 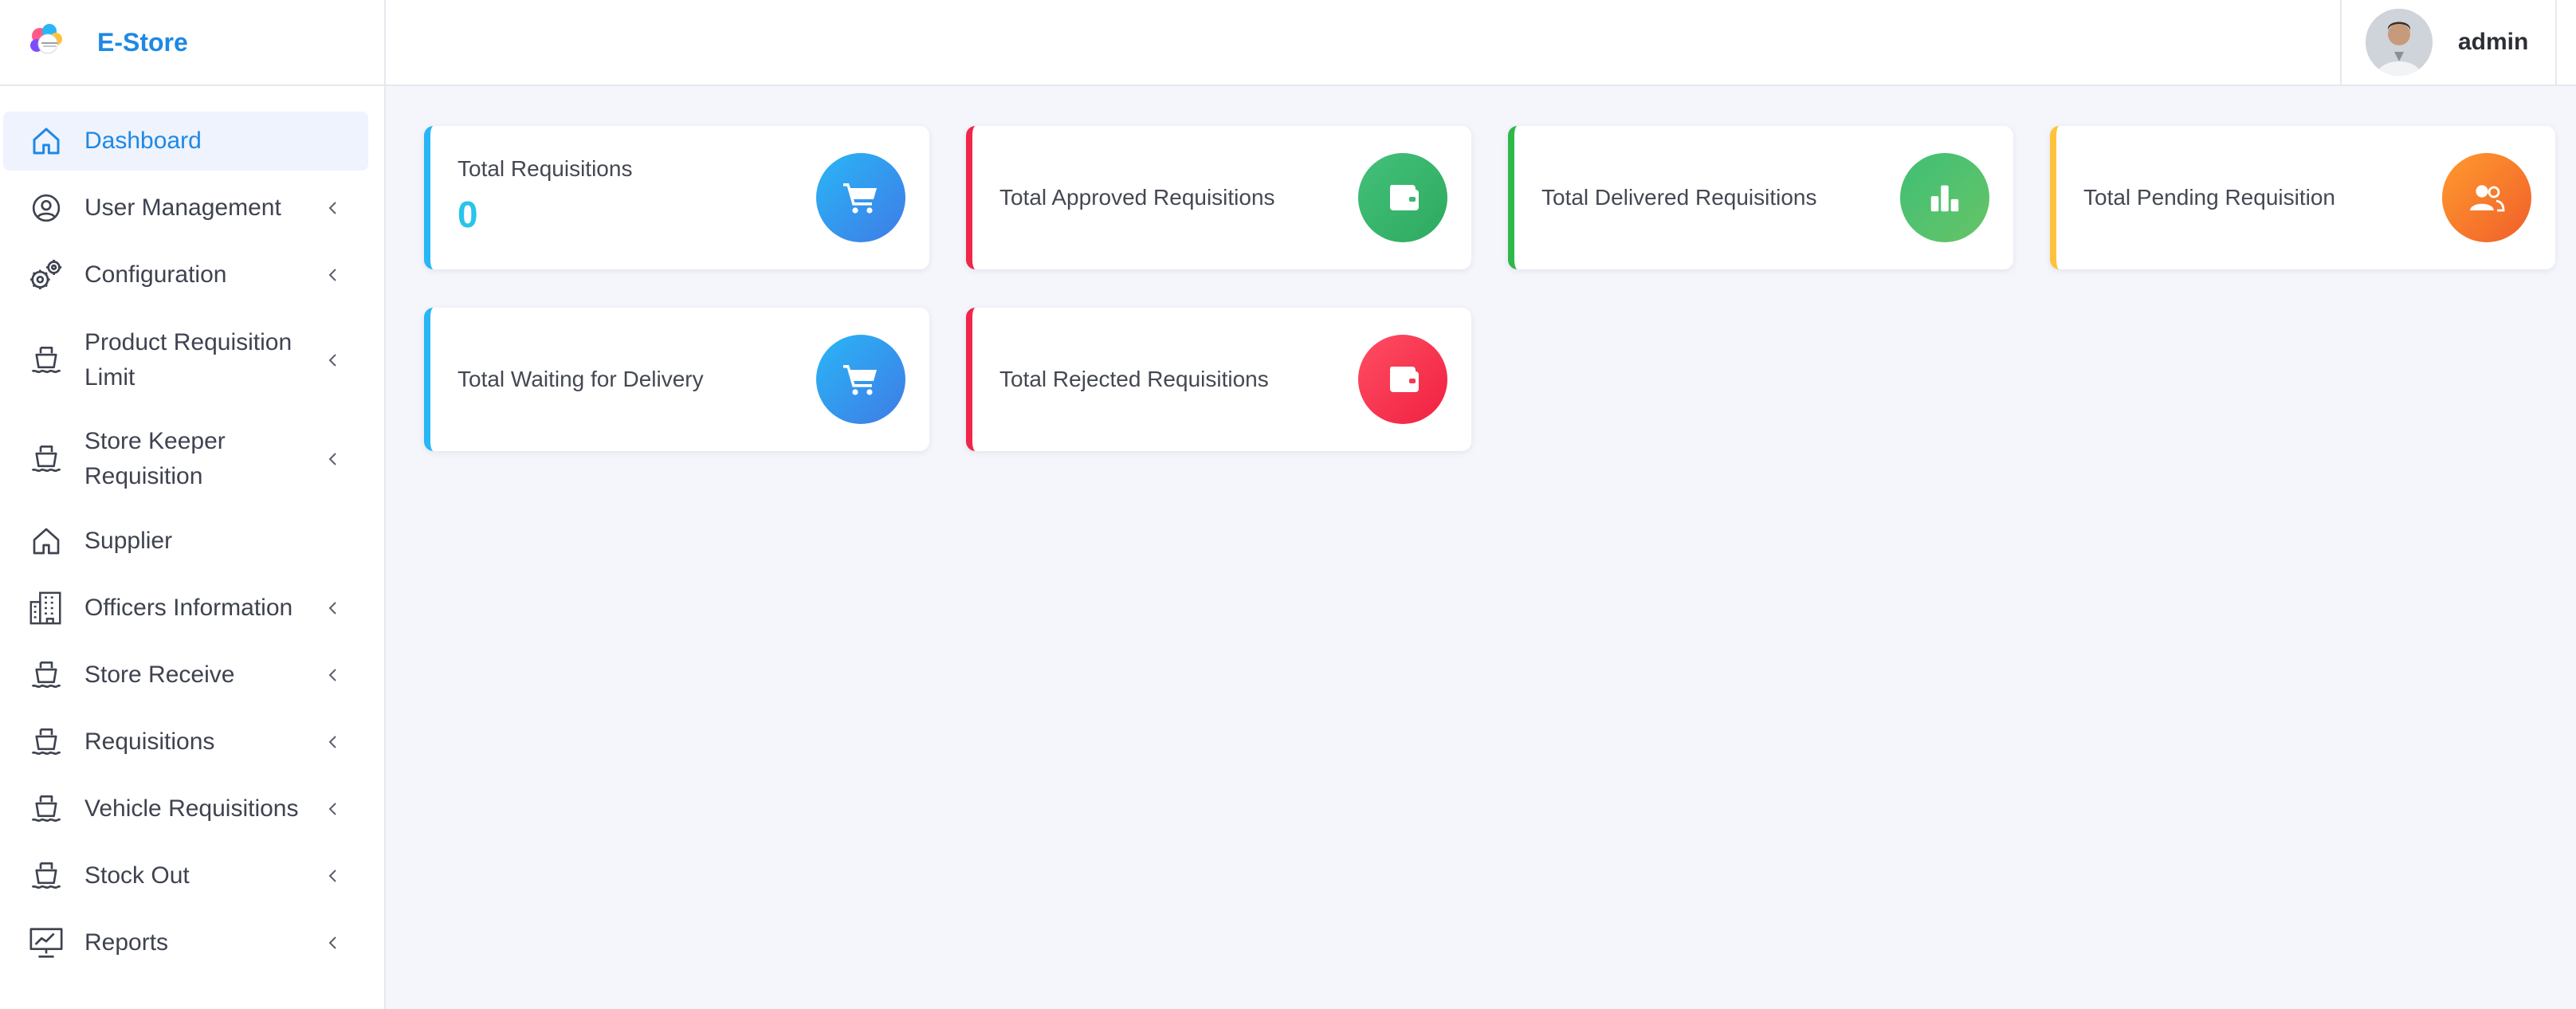 I want to click on sidebar-item-label: Requisitions, so click(x=149, y=741).